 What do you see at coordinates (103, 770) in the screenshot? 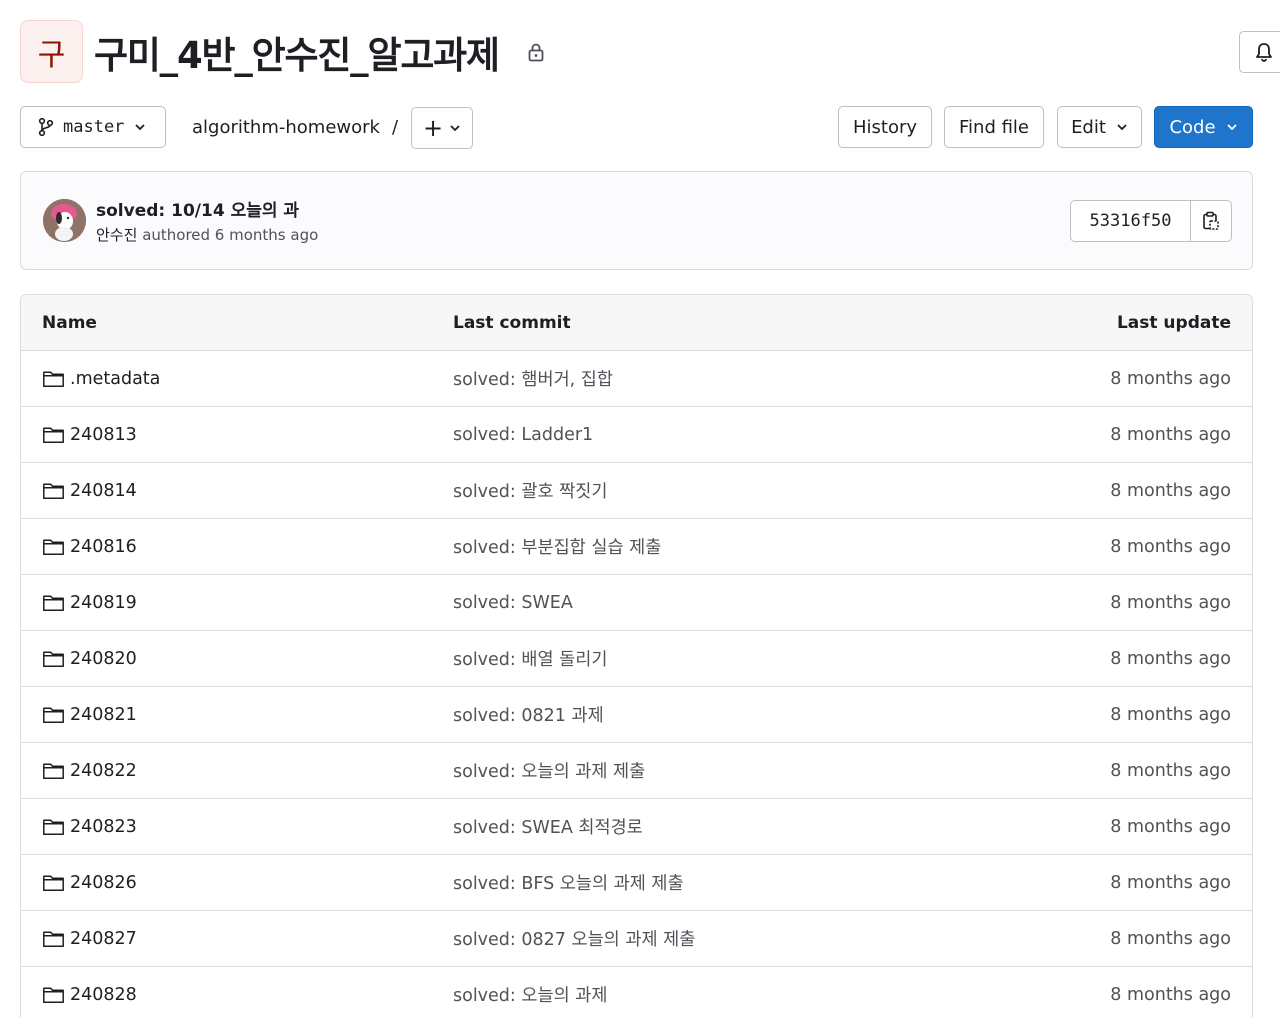
I see `folder-name: 240822` at bounding box center [103, 770].